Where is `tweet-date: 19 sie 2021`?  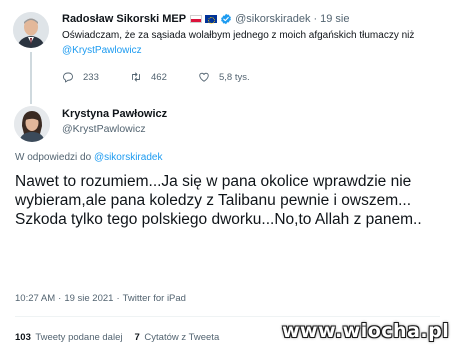
tweet-date: 19 sie 2021 is located at coordinates (88, 298).